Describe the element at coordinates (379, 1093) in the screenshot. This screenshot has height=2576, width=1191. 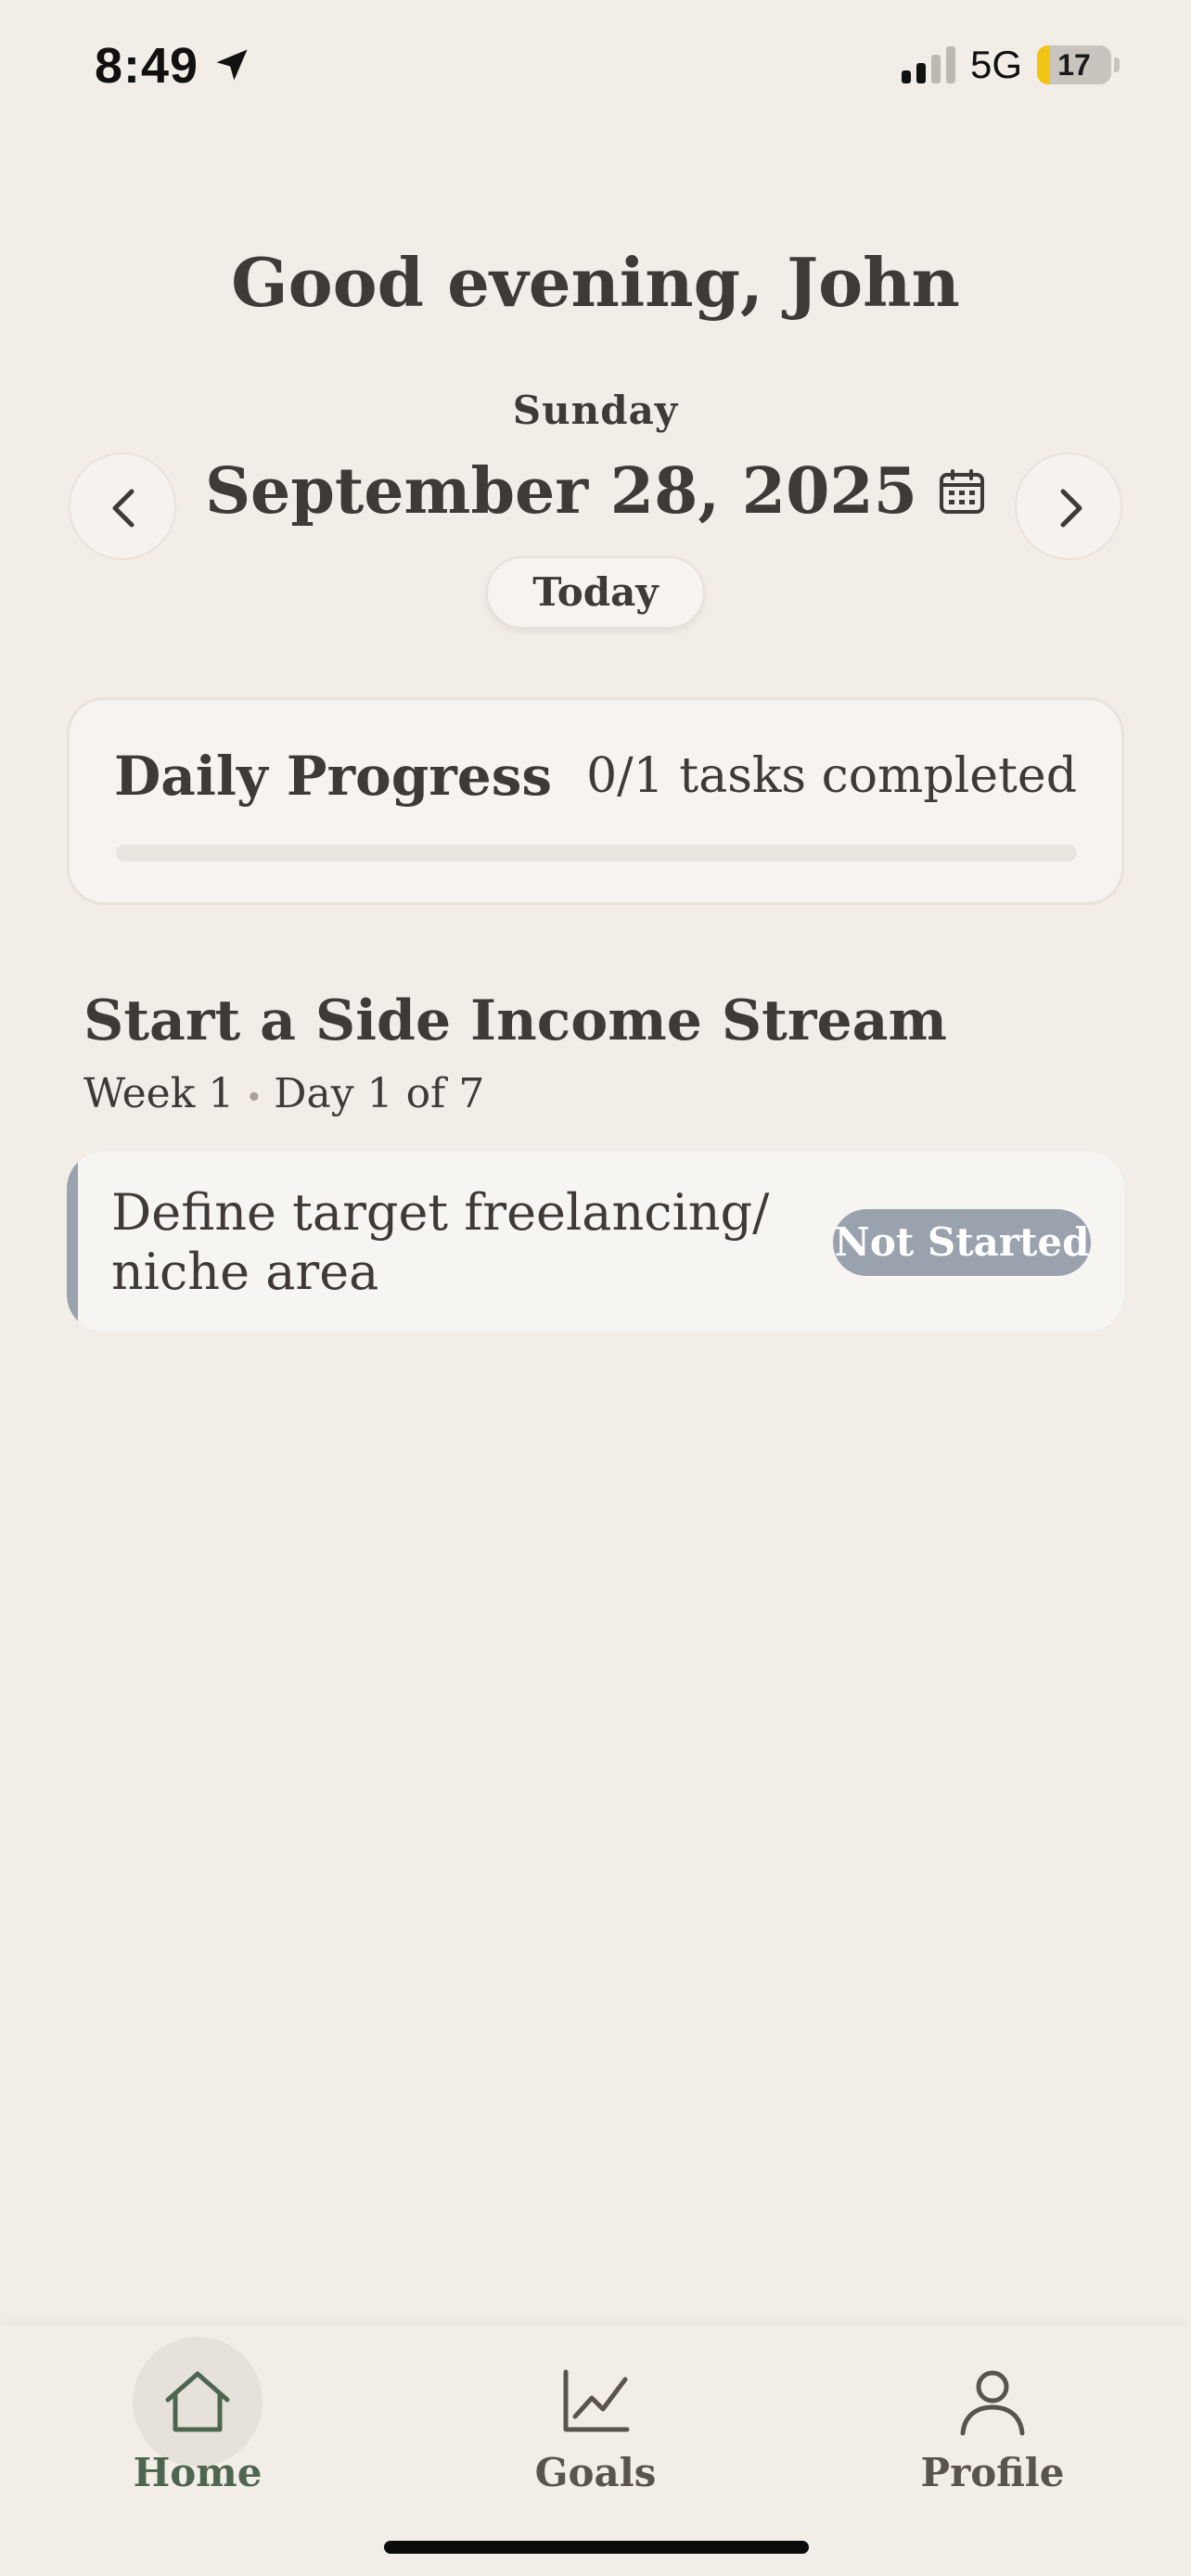
I see `goal-day: Day 1 of 7` at that location.